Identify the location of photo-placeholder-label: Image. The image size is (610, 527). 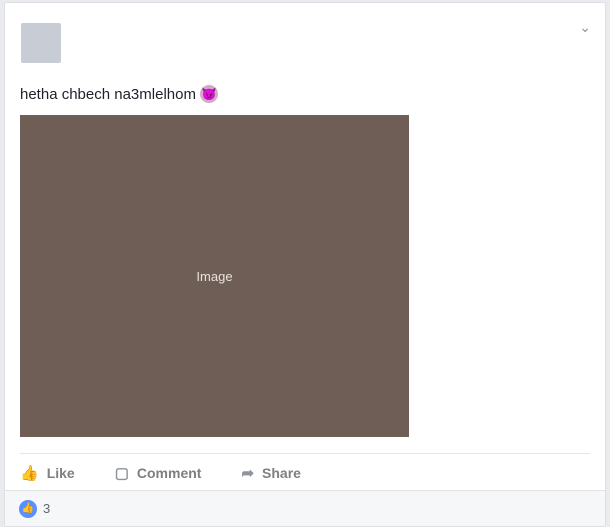
(214, 276).